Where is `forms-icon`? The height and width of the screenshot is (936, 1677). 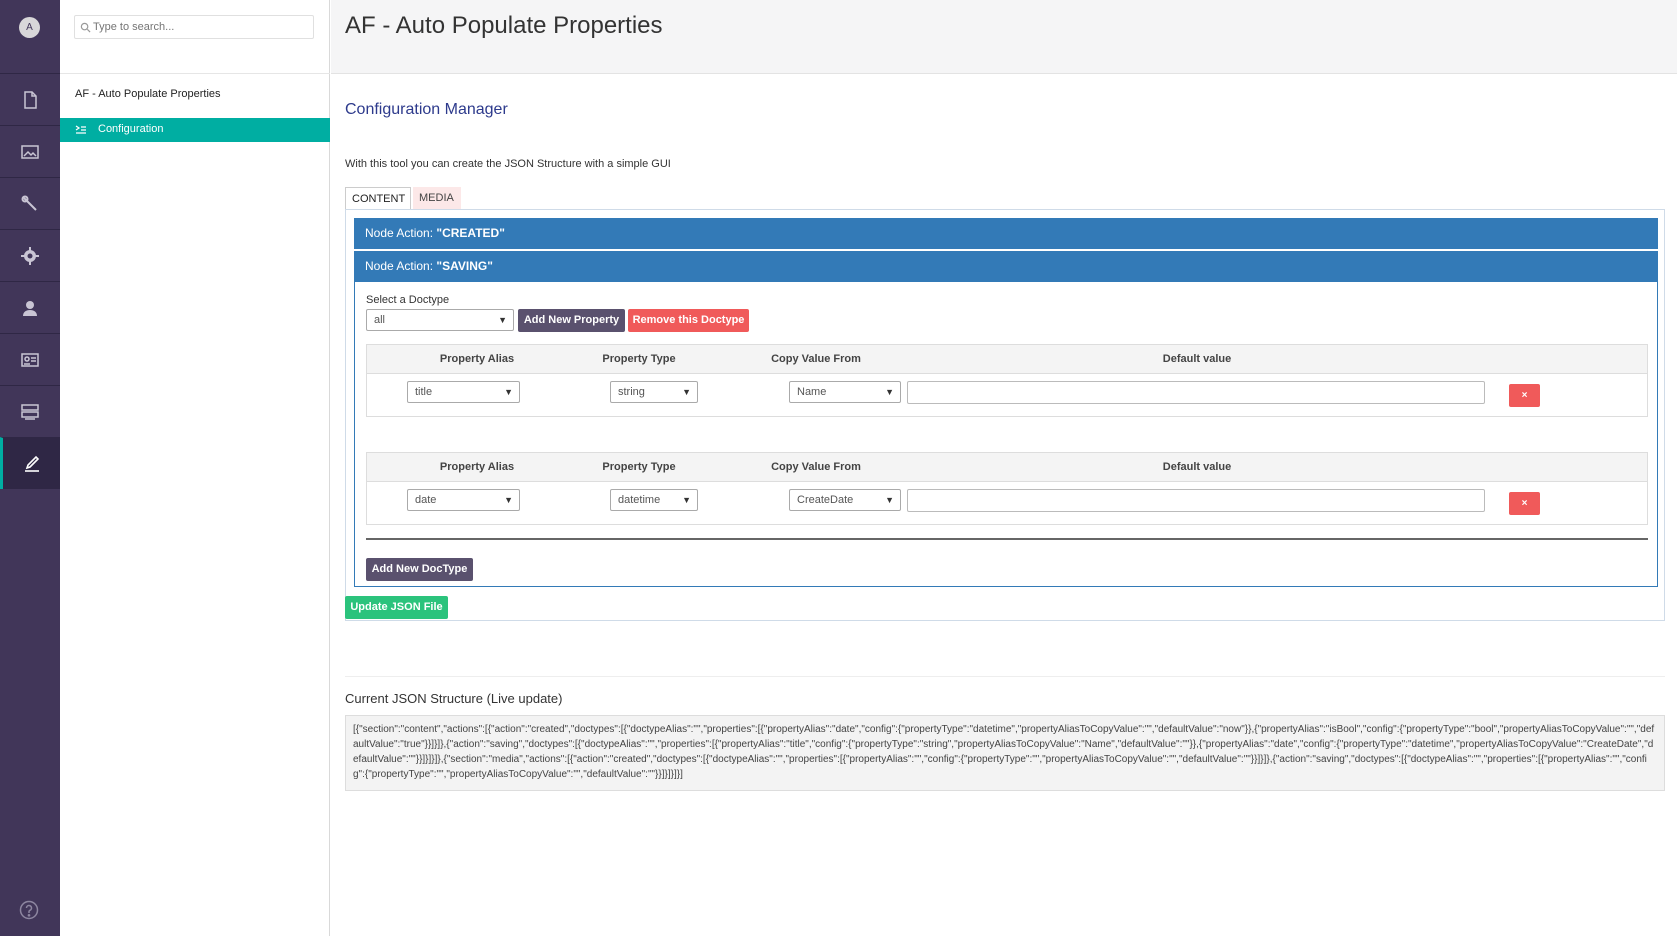
forms-icon is located at coordinates (30, 411).